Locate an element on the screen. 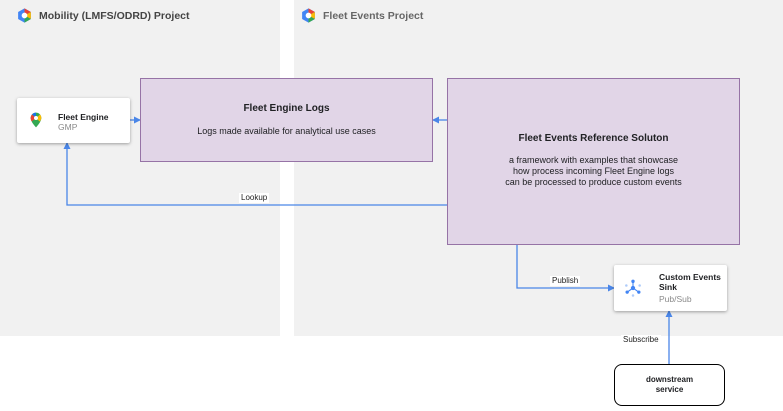  fleet-engine-card: Fleet Engine GMP is located at coordinates (73, 120).